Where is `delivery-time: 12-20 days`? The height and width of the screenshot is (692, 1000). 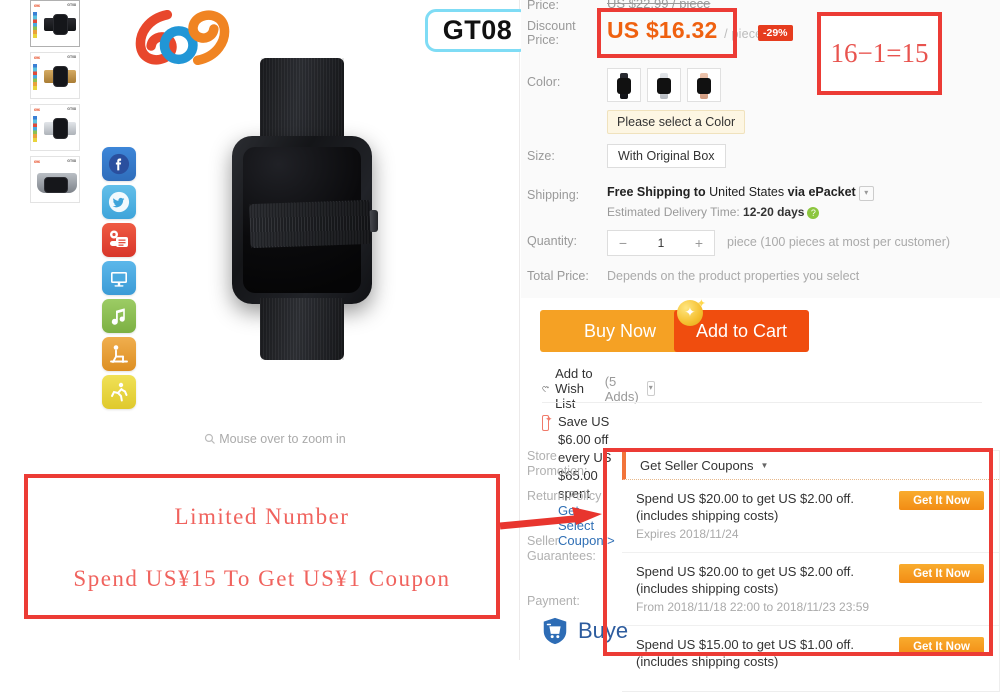 delivery-time: 12-20 days is located at coordinates (774, 212).